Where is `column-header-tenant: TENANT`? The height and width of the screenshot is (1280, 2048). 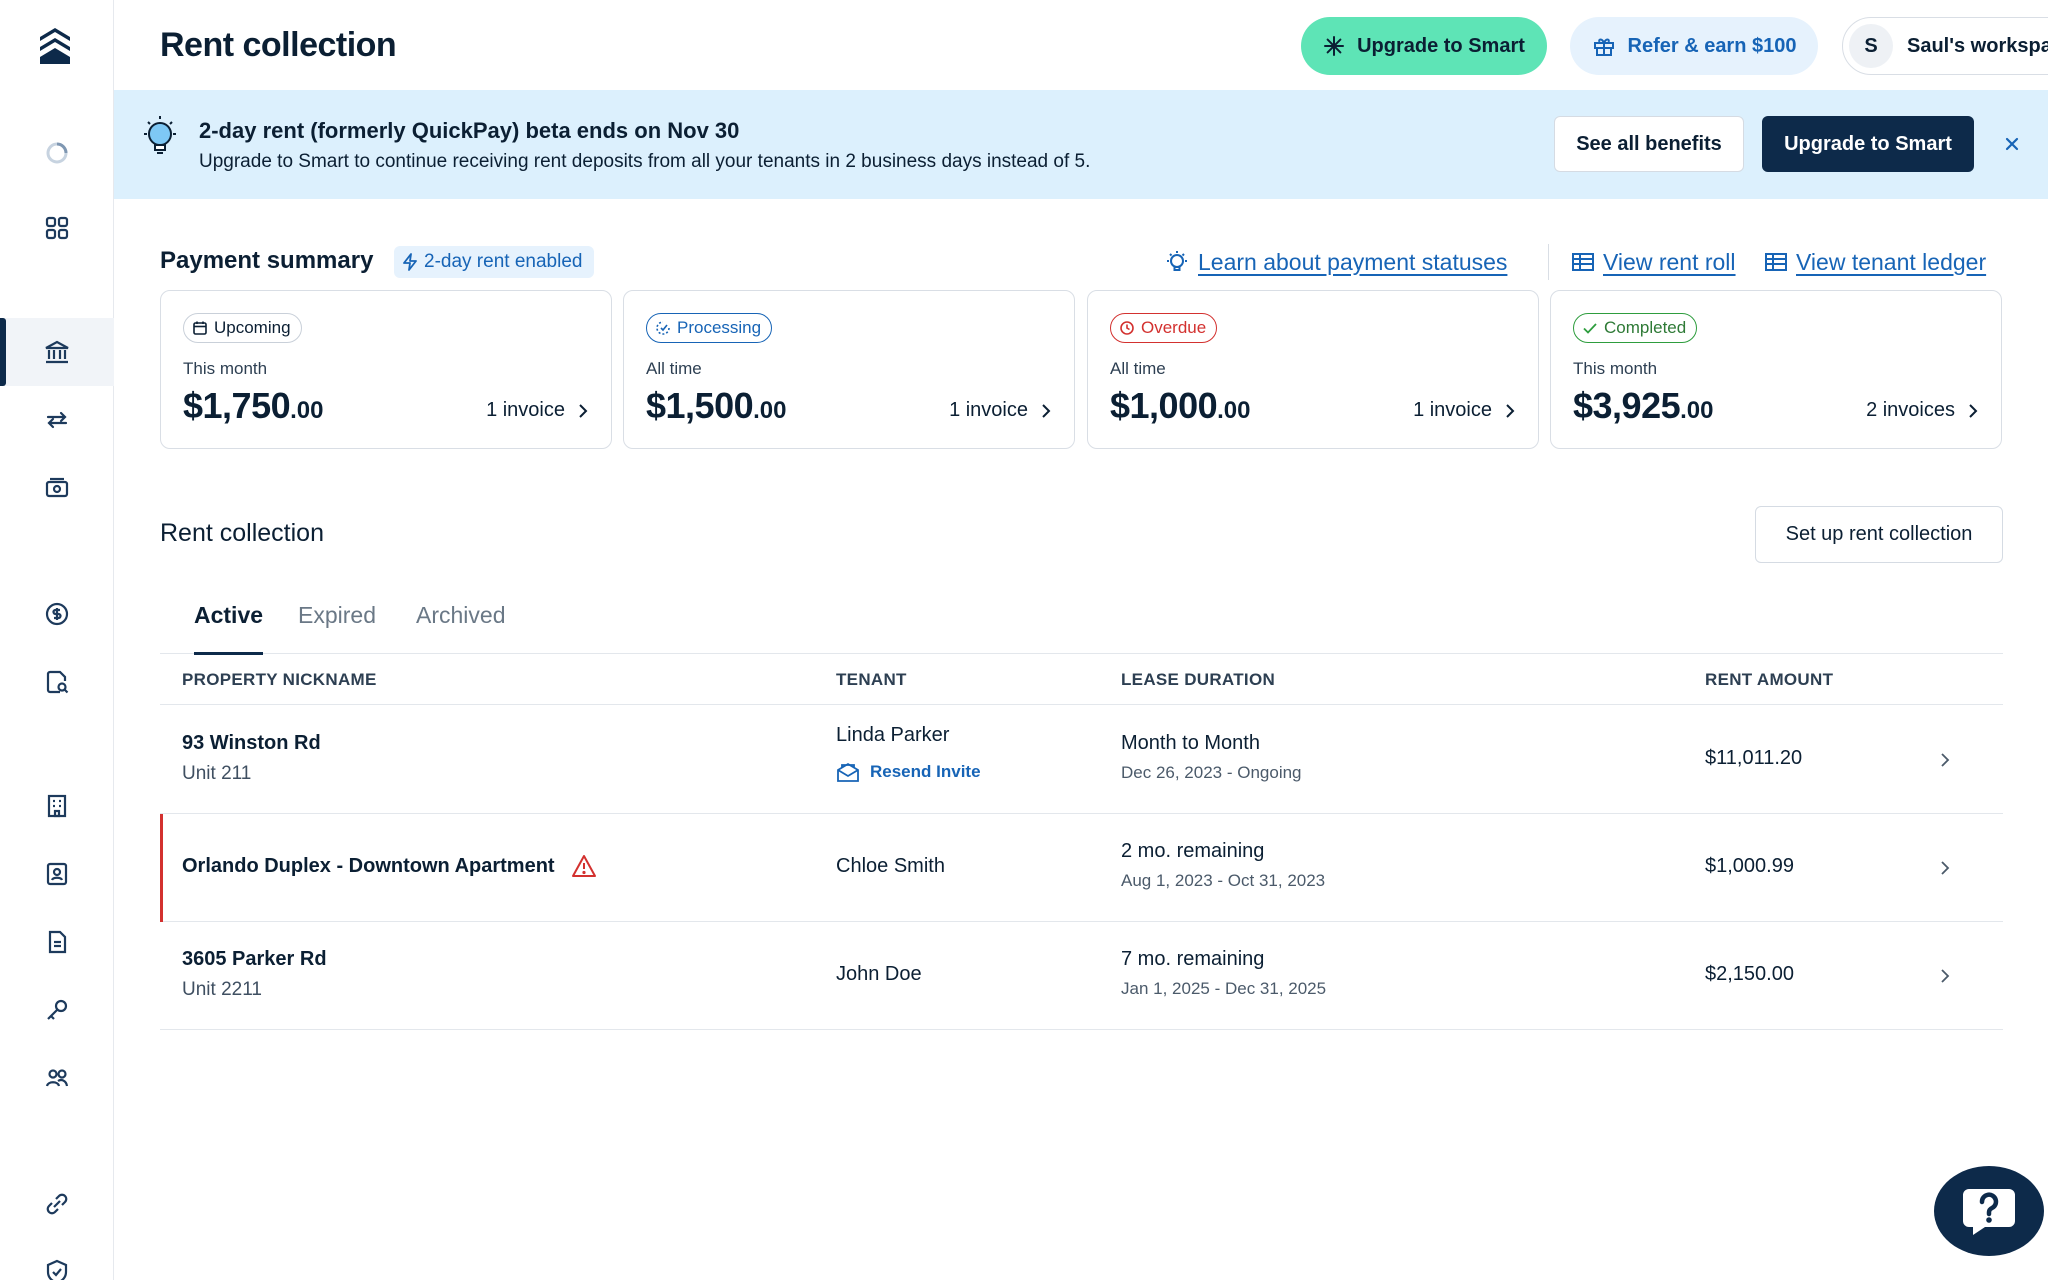
column-header-tenant: TENANT is located at coordinates (871, 680).